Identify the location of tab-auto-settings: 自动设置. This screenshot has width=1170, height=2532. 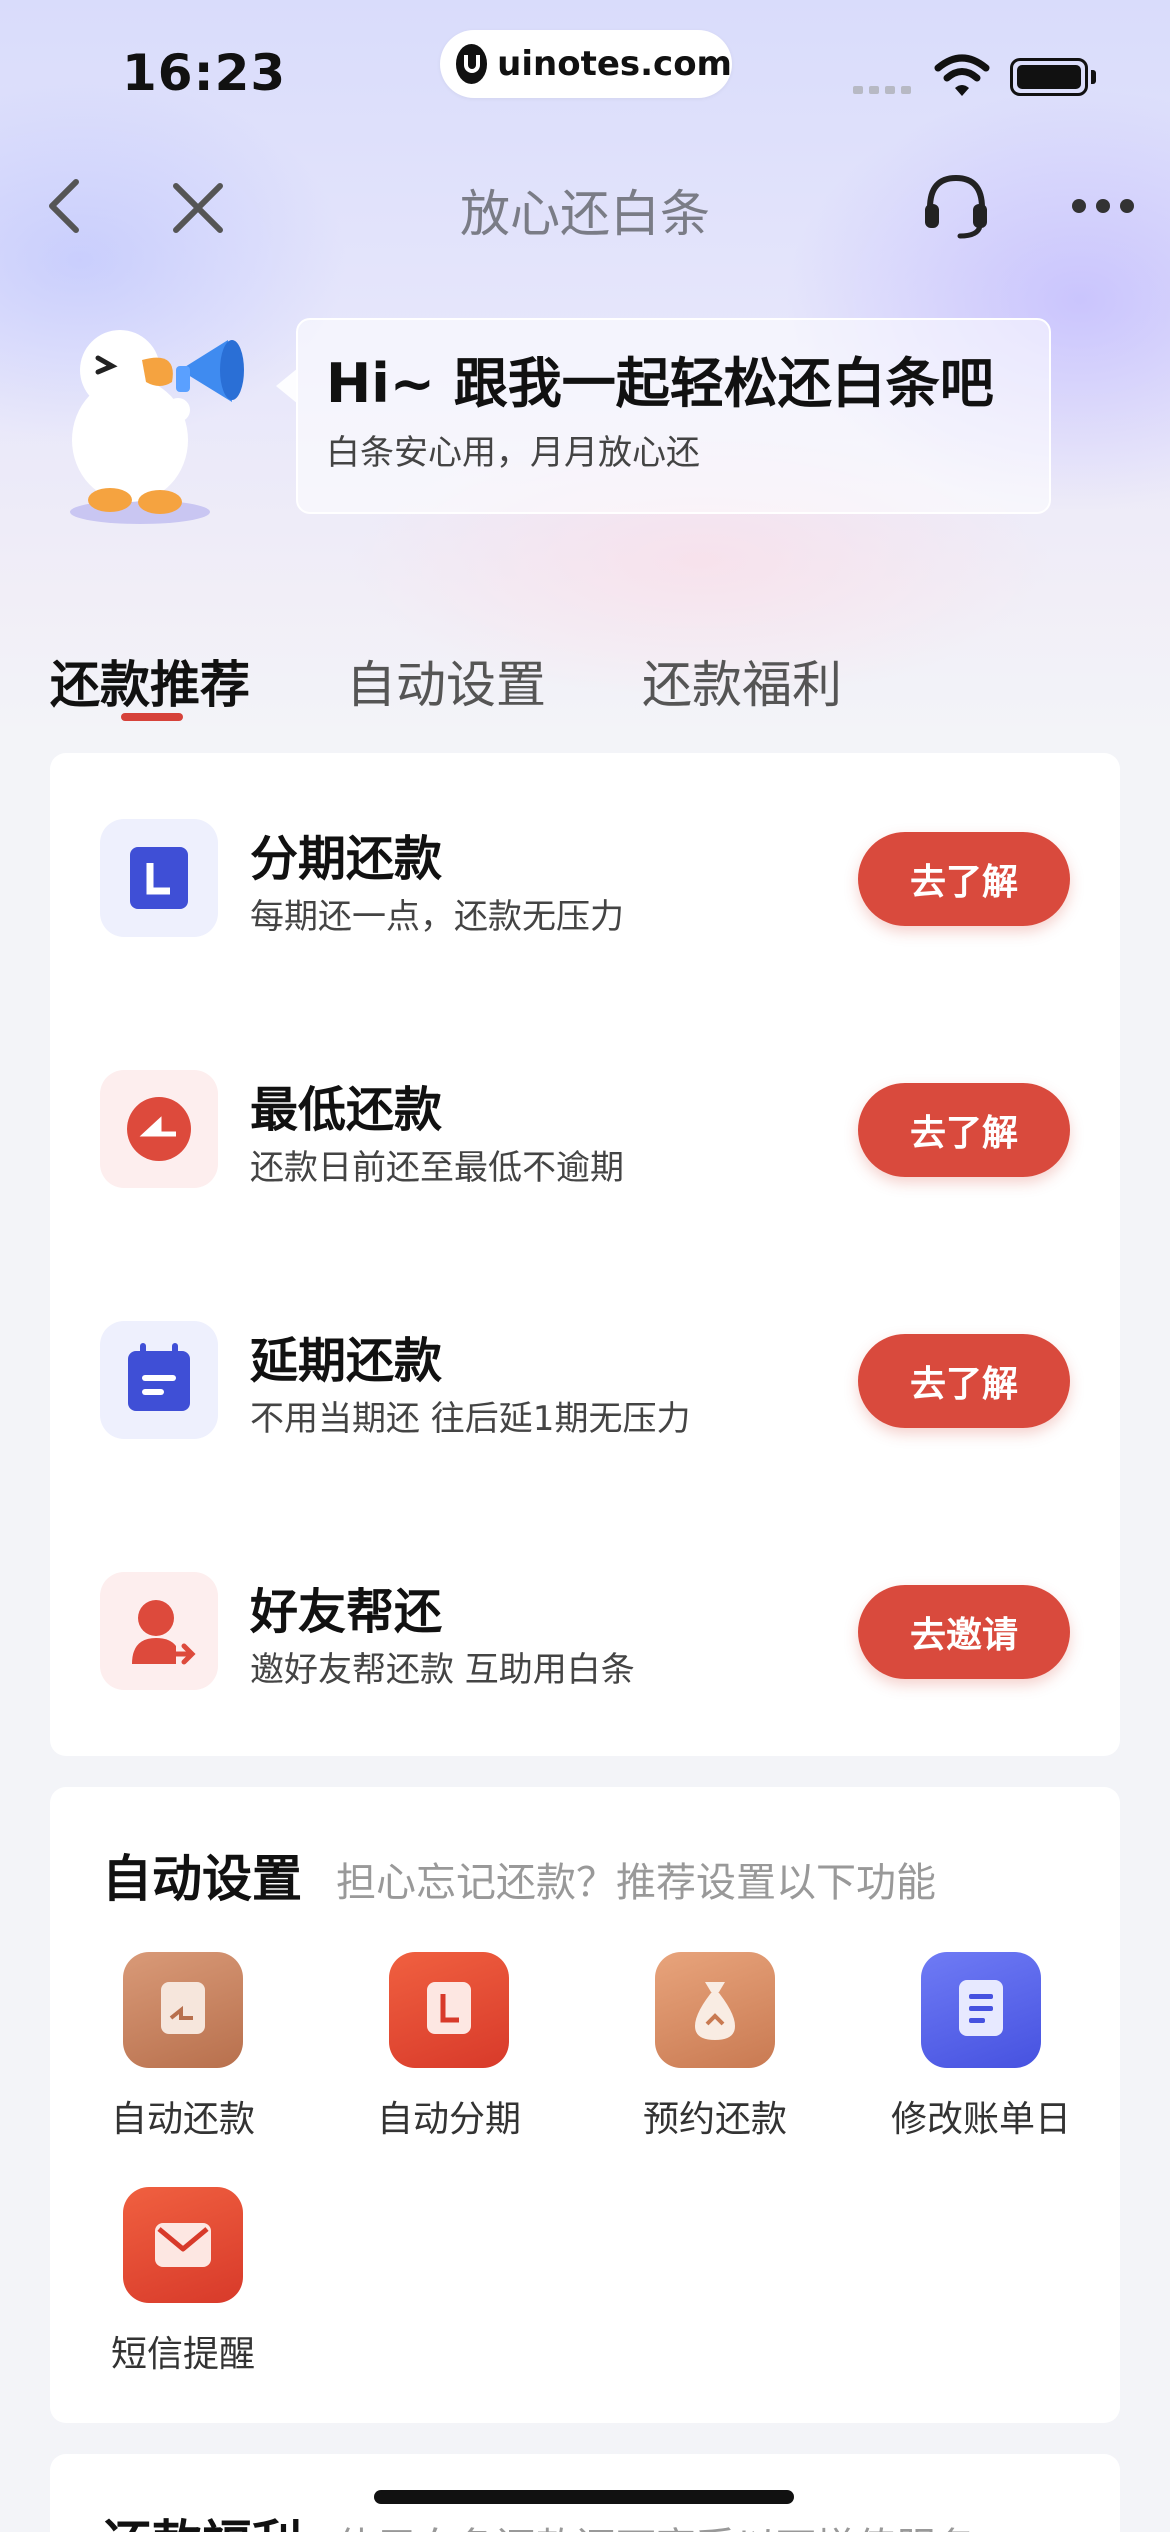
(446, 681).